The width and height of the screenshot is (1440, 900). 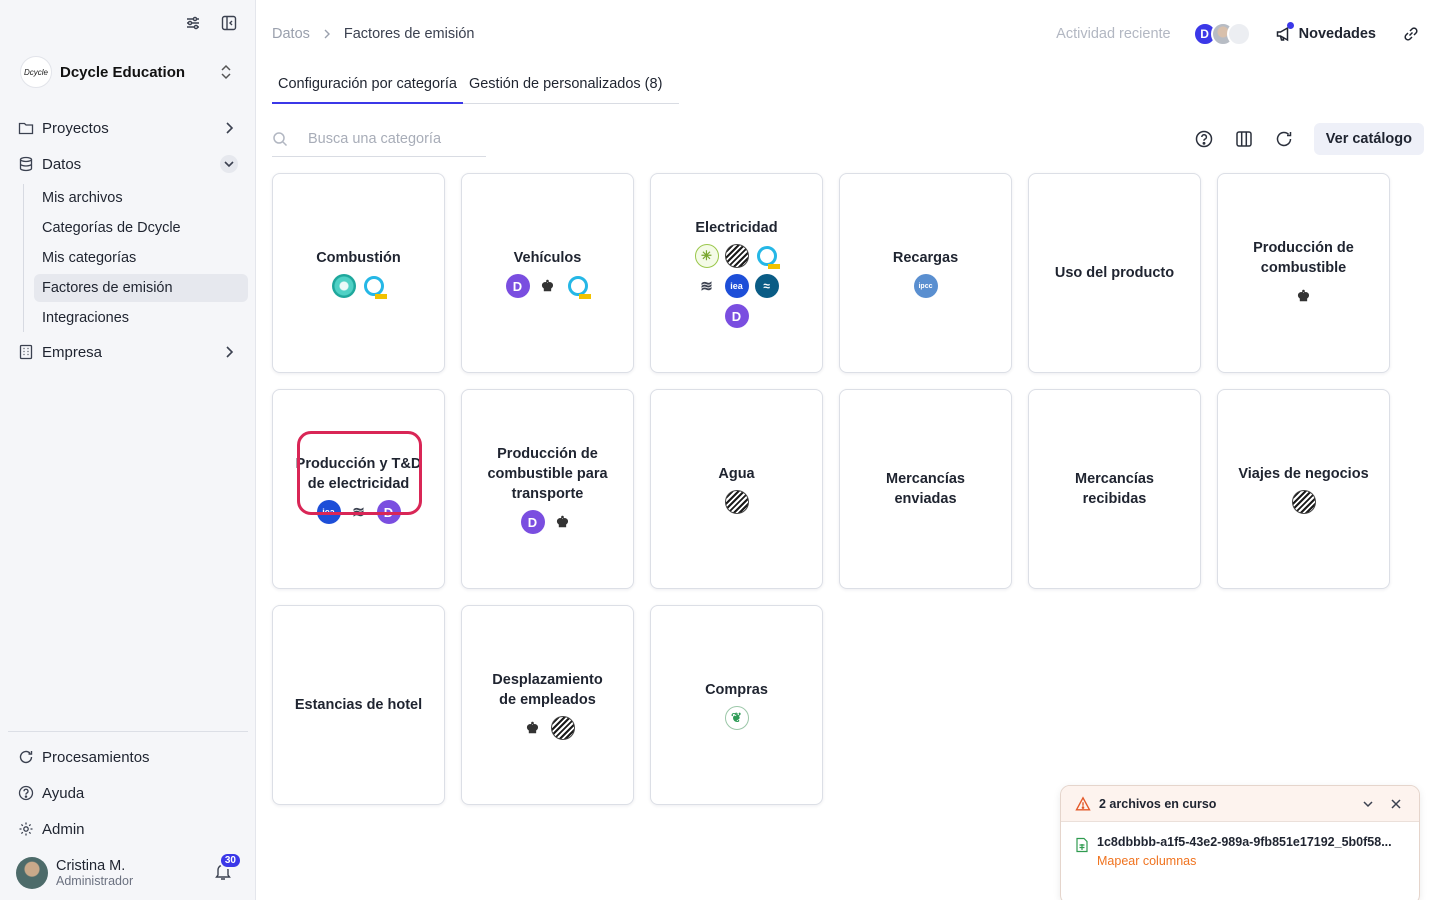 I want to click on sidebar-item-proyectos: Proyectos, so click(x=128, y=128).